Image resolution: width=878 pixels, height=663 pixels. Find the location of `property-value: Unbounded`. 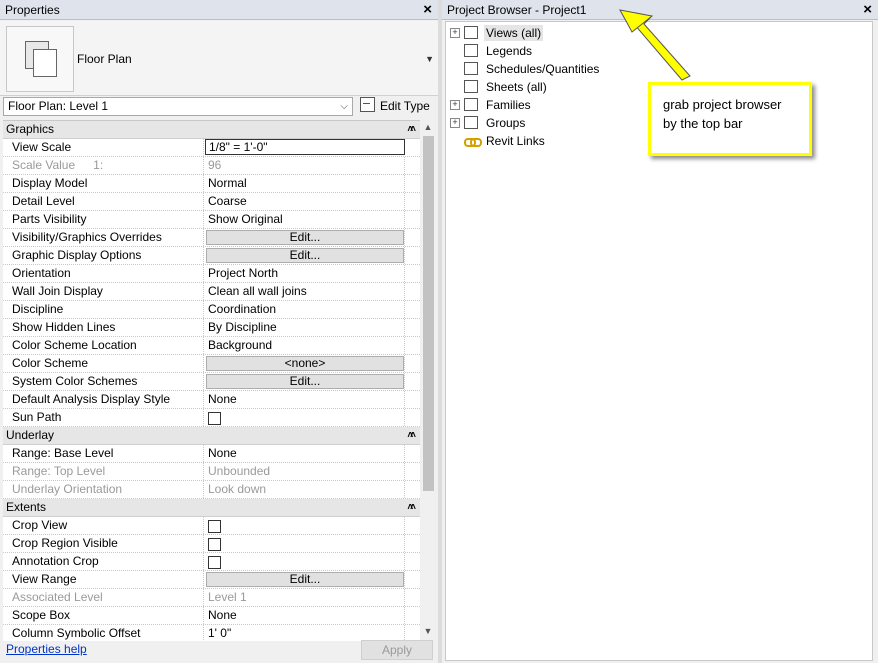

property-value: Unbounded is located at coordinates (305, 471).